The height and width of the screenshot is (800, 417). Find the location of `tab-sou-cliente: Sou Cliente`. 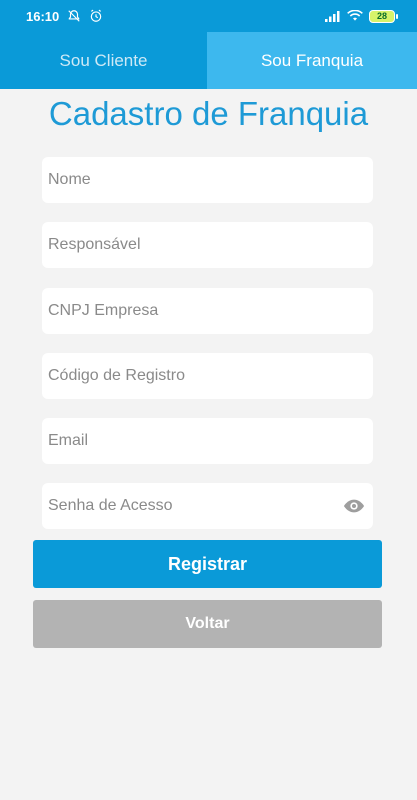

tab-sou-cliente: Sou Cliente is located at coordinates (103, 60).